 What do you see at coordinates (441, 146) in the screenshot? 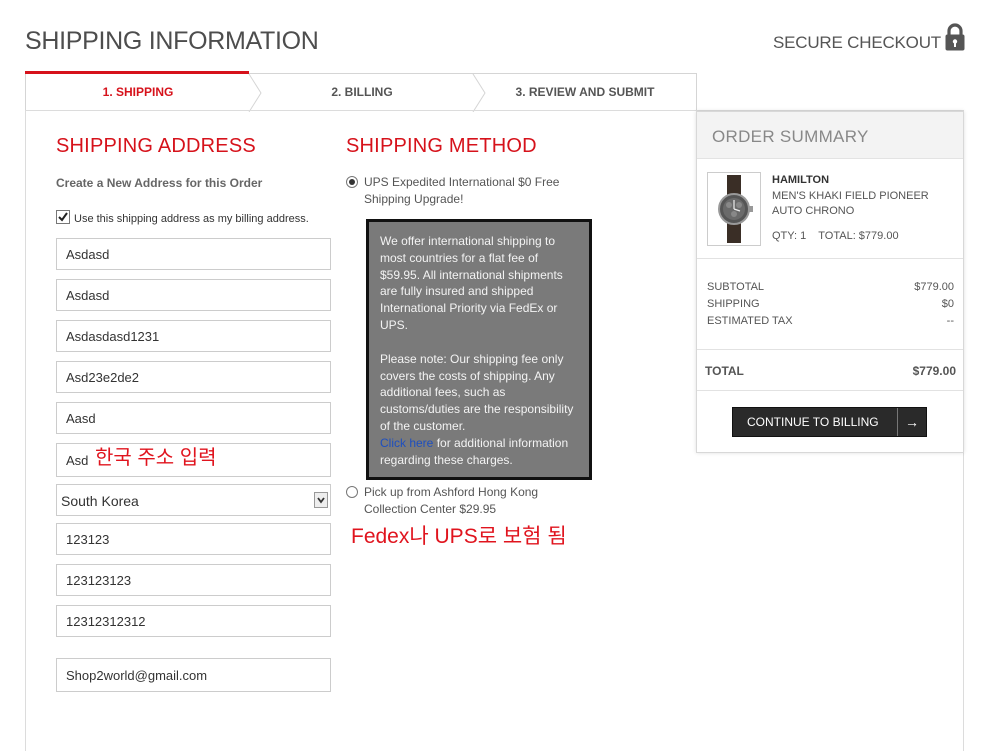
I see `shipping-method-title: SHIPPING METHOD` at bounding box center [441, 146].